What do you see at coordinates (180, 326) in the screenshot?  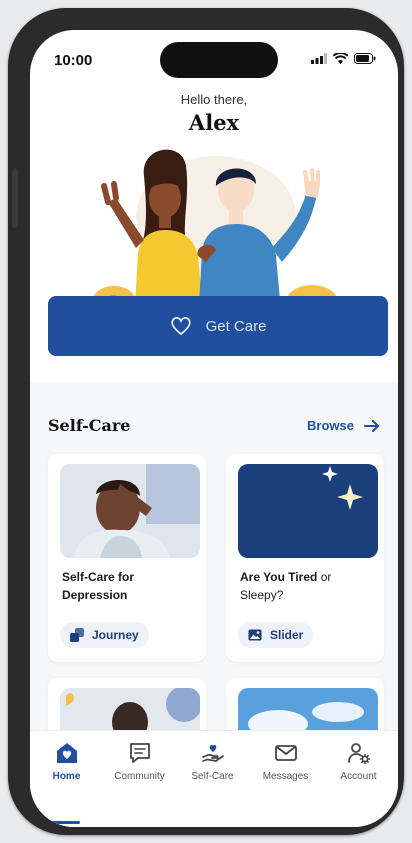 I see `heart-icon` at bounding box center [180, 326].